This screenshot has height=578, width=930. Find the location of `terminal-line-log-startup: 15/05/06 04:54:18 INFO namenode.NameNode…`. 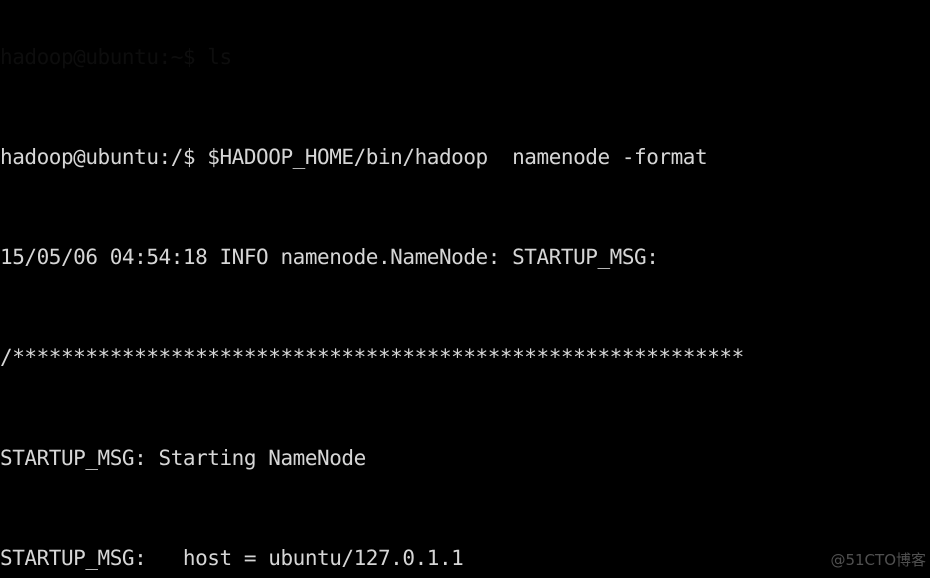

terminal-line-log-startup: 15/05/06 04:54:18 INFO namenode.NameNode… is located at coordinates (329, 257).